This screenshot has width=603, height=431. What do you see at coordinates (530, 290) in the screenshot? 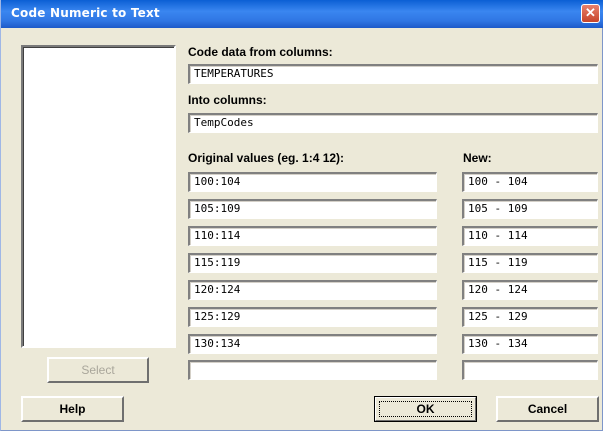
I see `new-value-field: 120 - 124` at bounding box center [530, 290].